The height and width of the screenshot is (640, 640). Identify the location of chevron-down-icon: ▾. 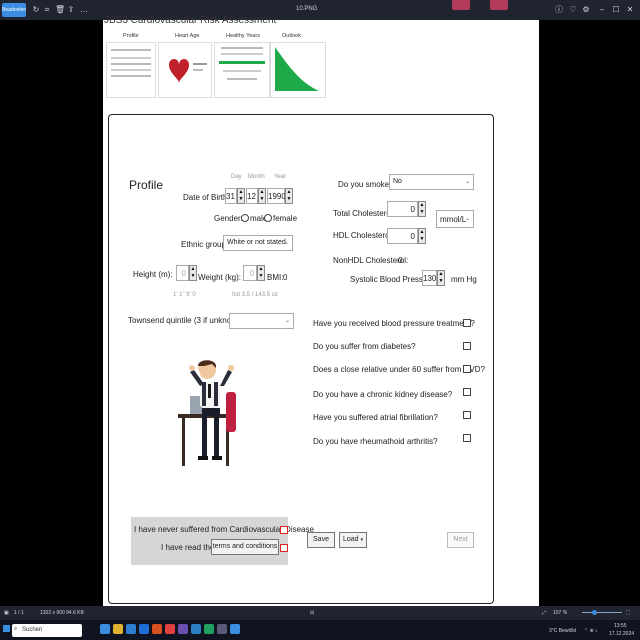
(362, 540).